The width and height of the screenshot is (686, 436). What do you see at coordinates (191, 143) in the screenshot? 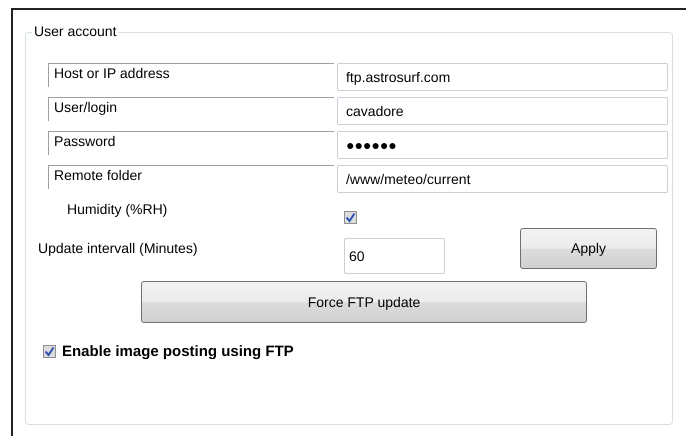
I see `field-label: Password` at bounding box center [191, 143].